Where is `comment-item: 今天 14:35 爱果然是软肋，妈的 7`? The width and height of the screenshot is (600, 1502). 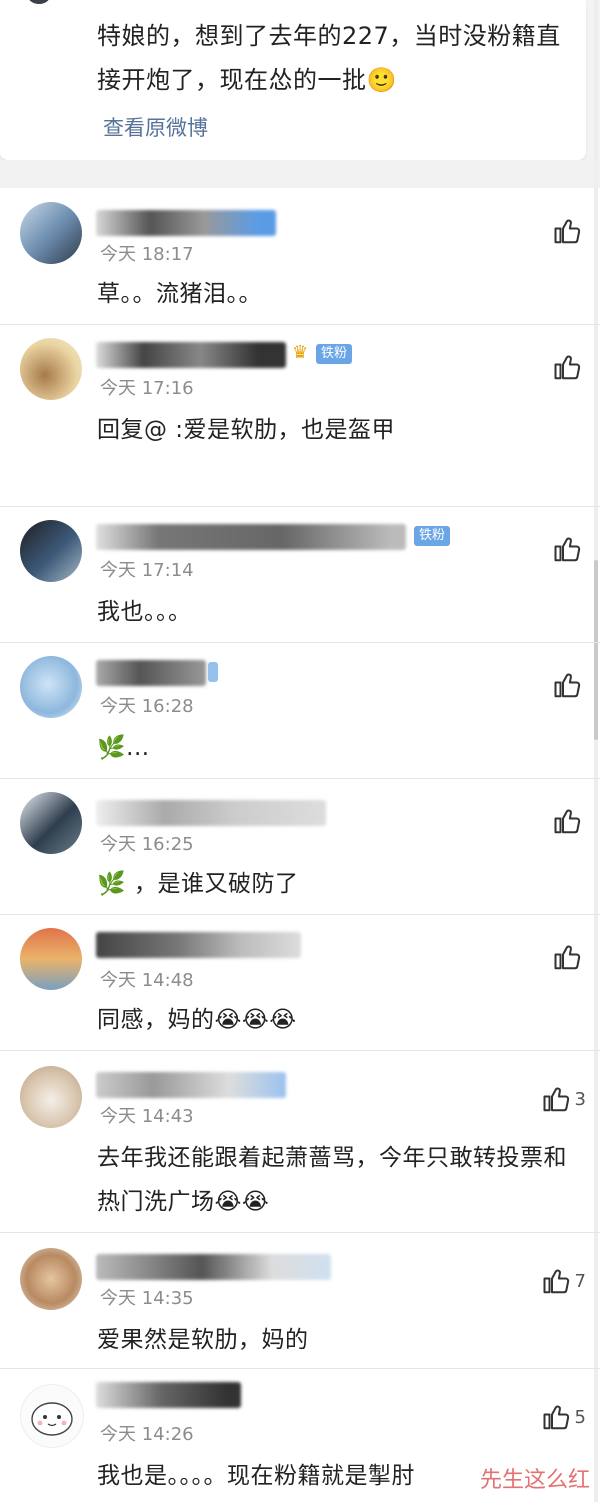
comment-item: 今天 14:35 爱果然是软肋，妈的 7 is located at coordinates (300, 1300).